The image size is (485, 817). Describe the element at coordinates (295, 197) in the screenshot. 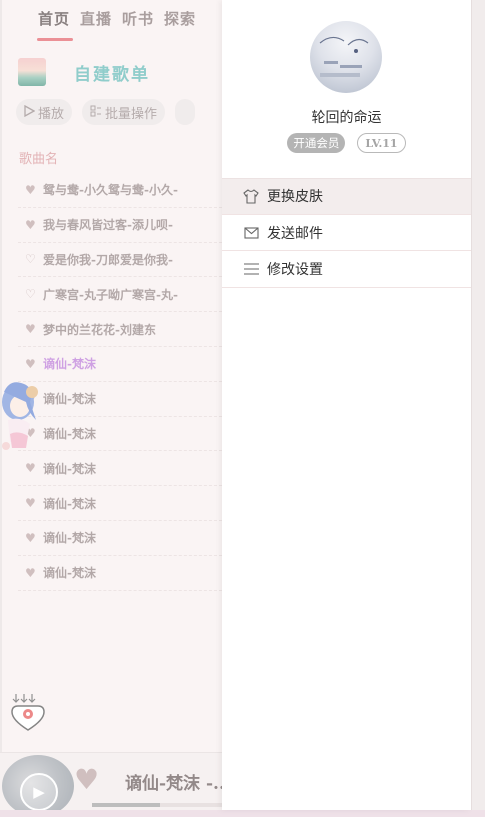

I see `menu-item-label: 更换皮肤` at that location.